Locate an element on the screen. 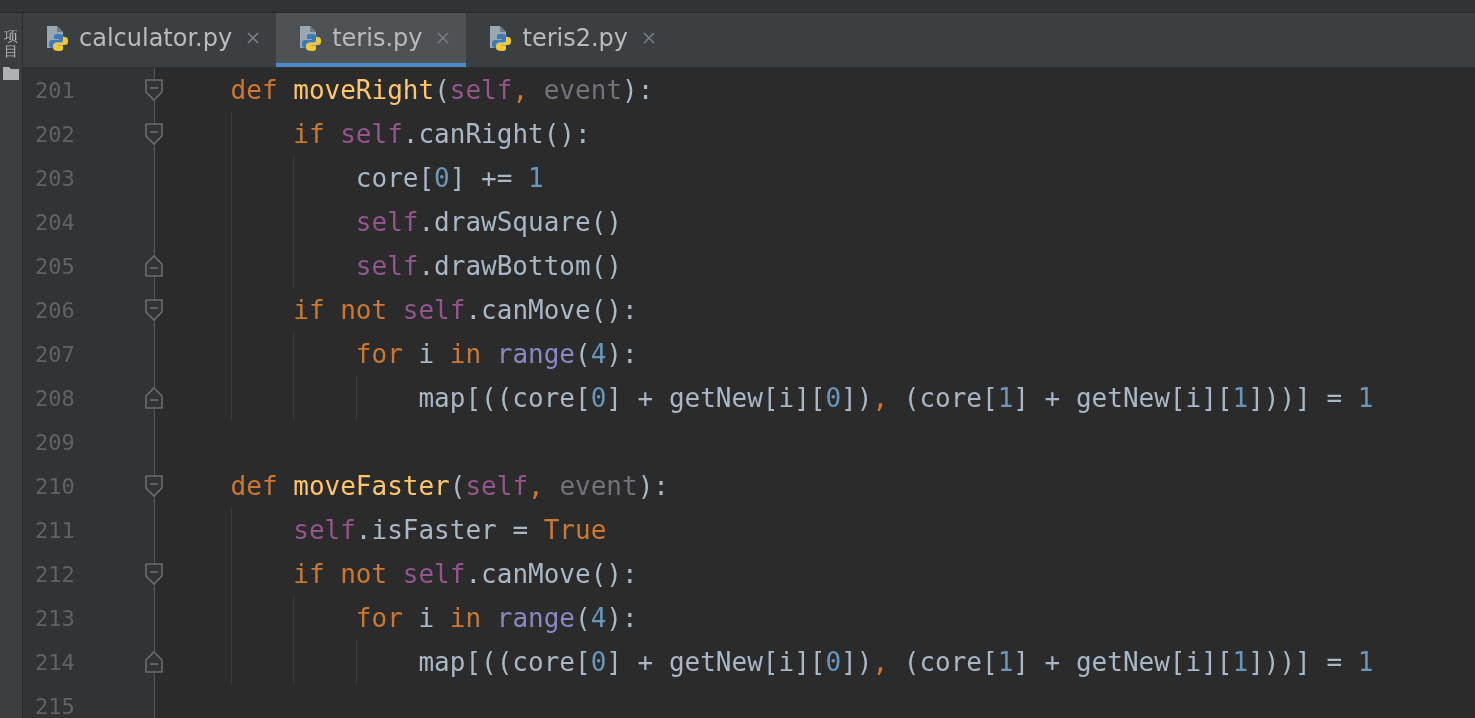 The width and height of the screenshot is (1475, 718). code-line: if self.canRight(): is located at coordinates (441, 134).